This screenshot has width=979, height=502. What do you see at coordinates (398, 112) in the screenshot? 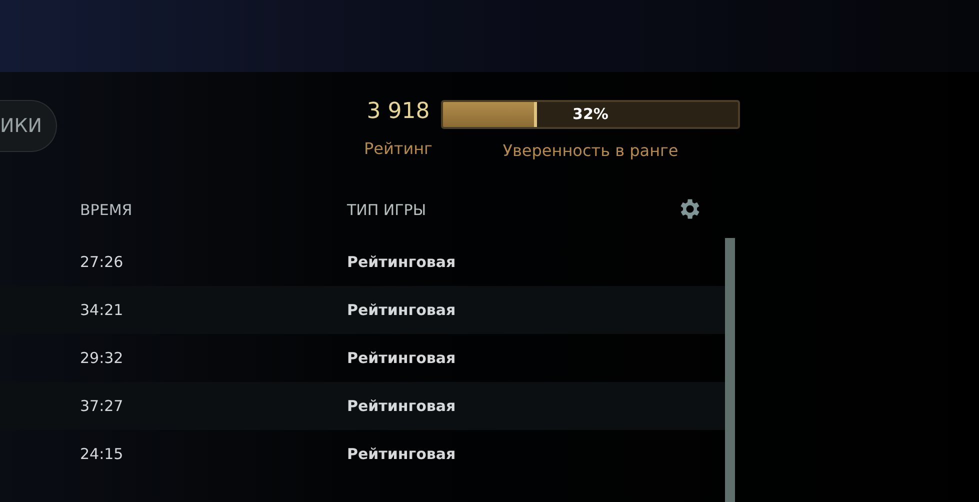
I see `rating-value: 3 918` at bounding box center [398, 112].